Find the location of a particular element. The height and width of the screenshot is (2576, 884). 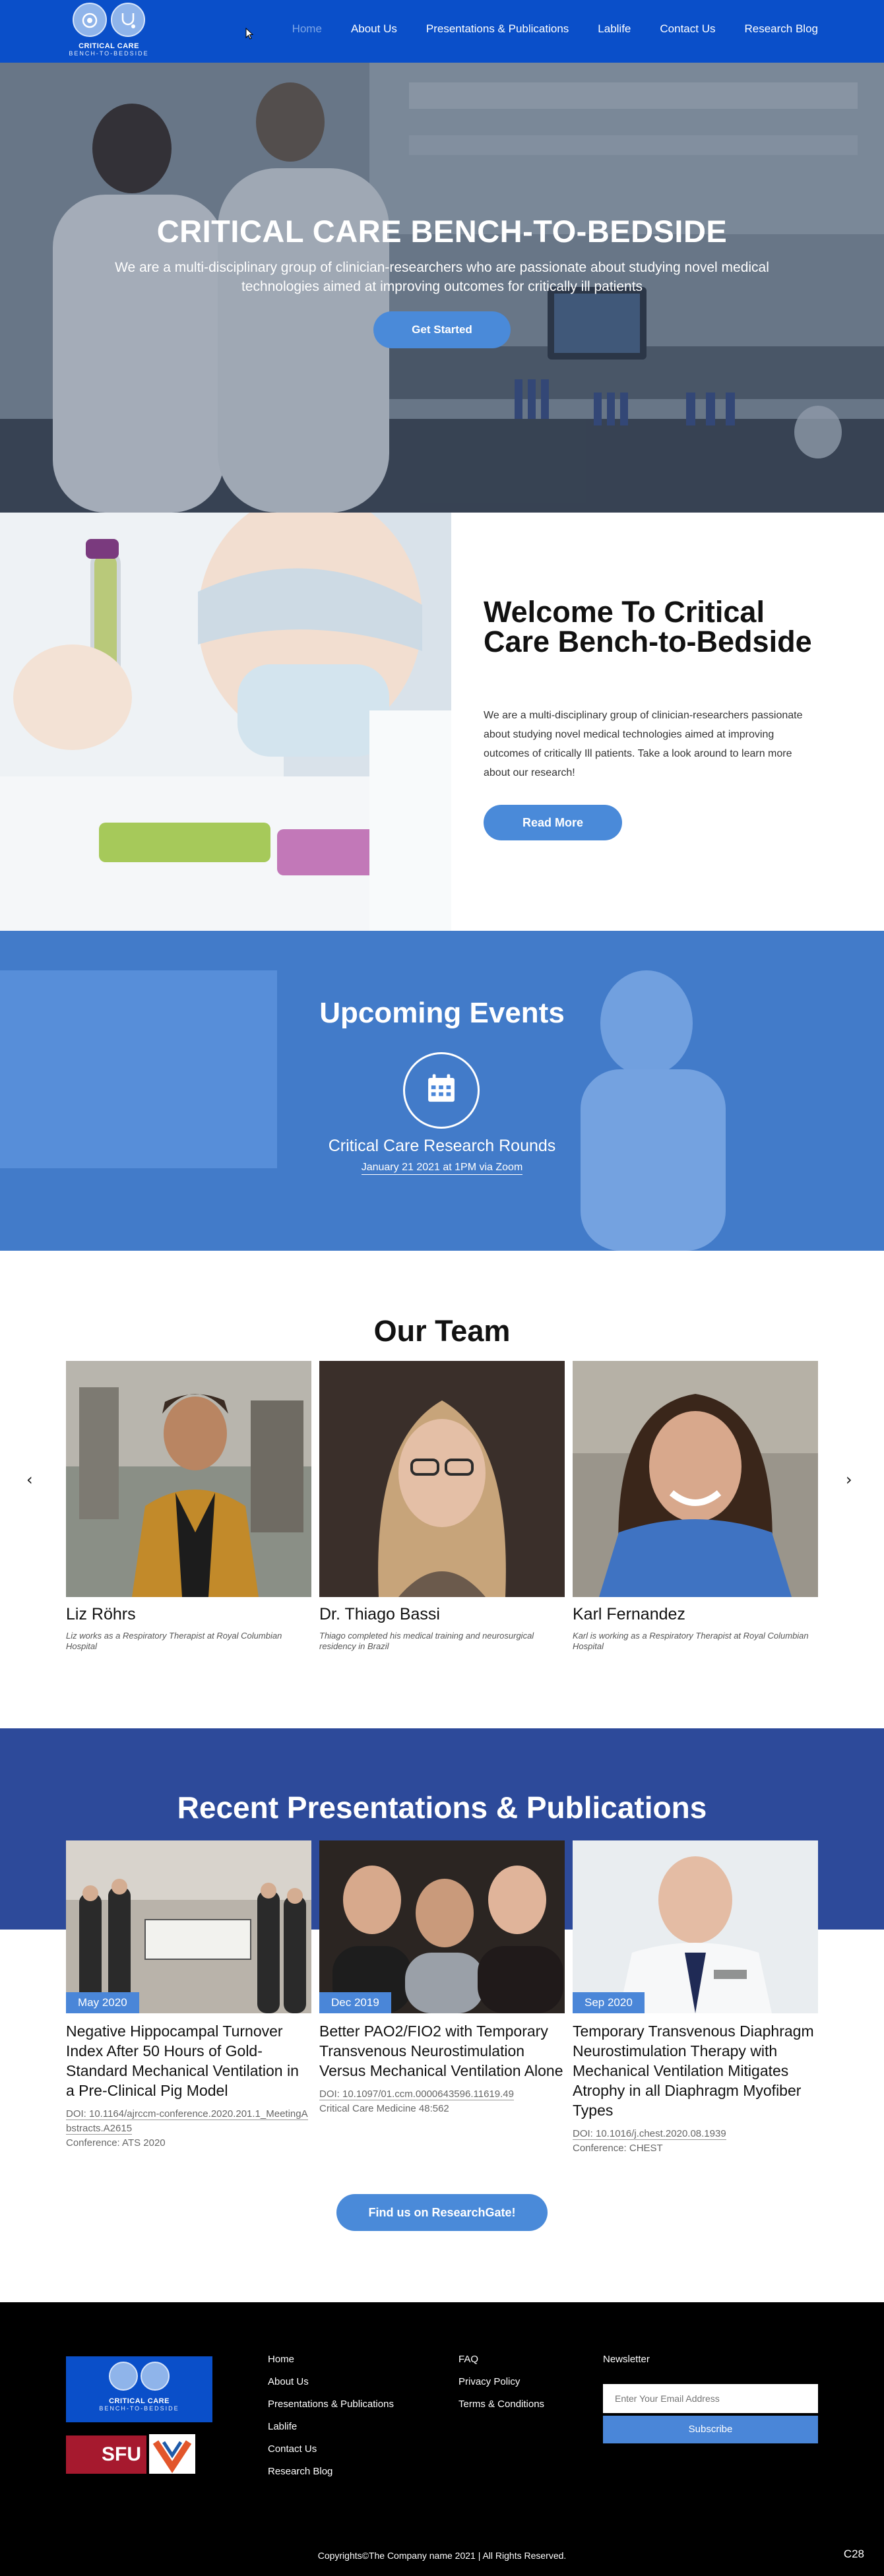

publication-venue: Critical Care Medicine 48:562 is located at coordinates (384, 2109).